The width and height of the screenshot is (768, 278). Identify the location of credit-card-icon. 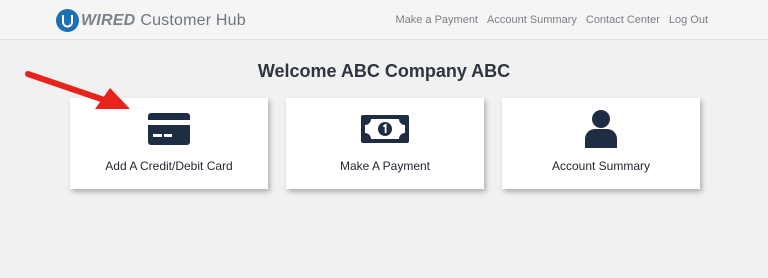
(169, 129).